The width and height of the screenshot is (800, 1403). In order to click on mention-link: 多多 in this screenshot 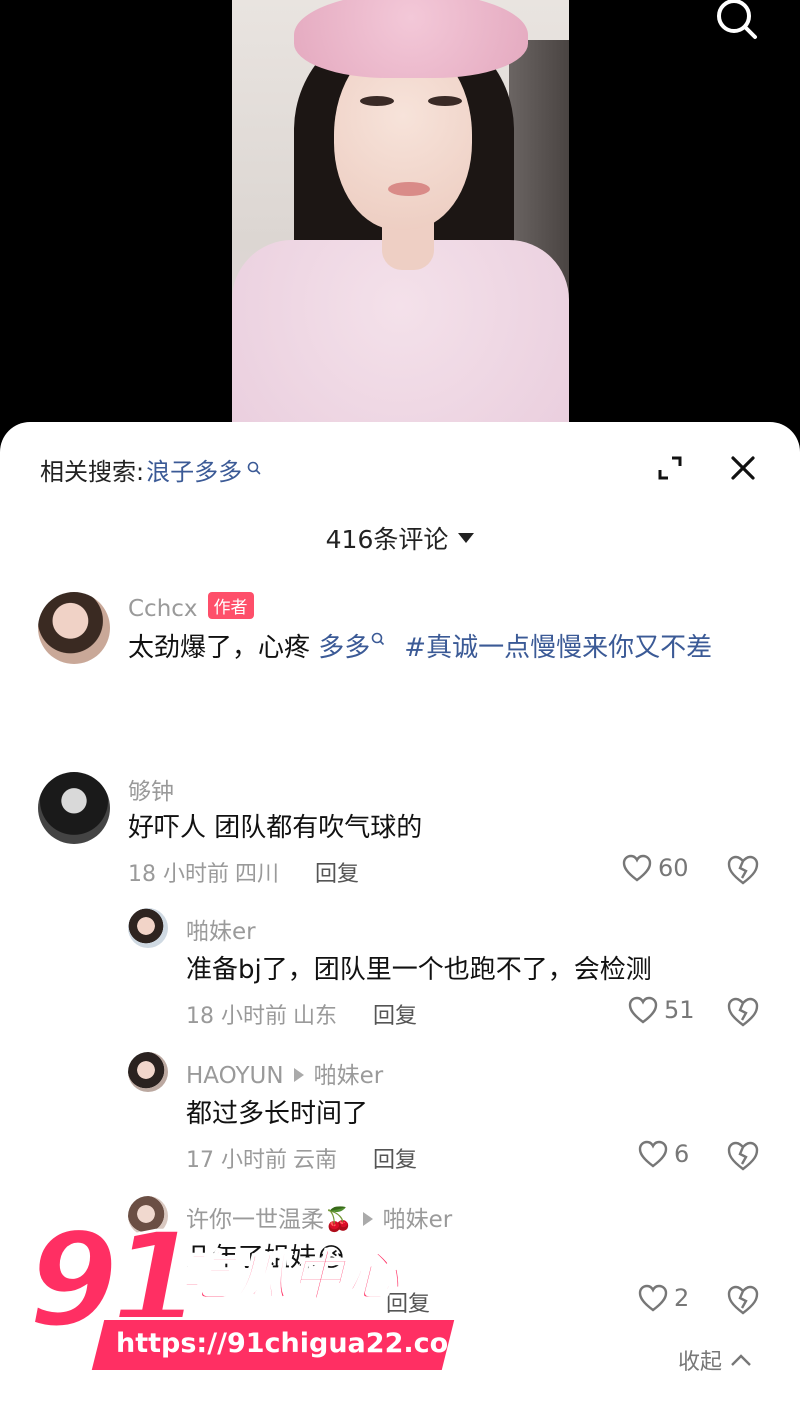, I will do `click(361, 647)`.